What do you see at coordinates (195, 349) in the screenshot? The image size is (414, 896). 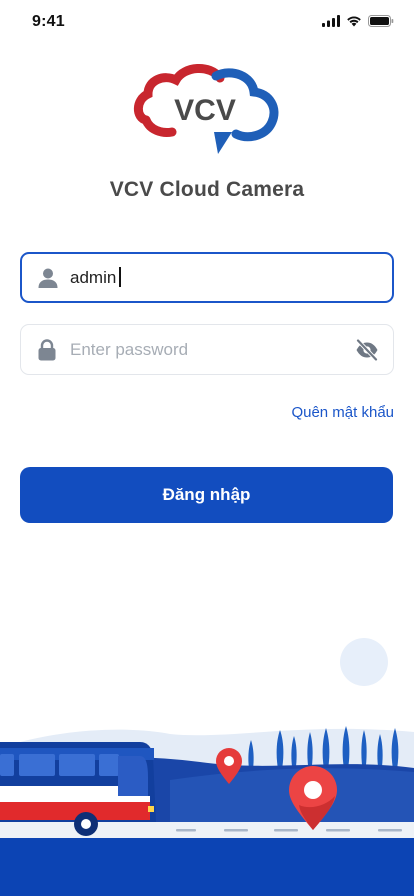 I see `password-input` at bounding box center [195, 349].